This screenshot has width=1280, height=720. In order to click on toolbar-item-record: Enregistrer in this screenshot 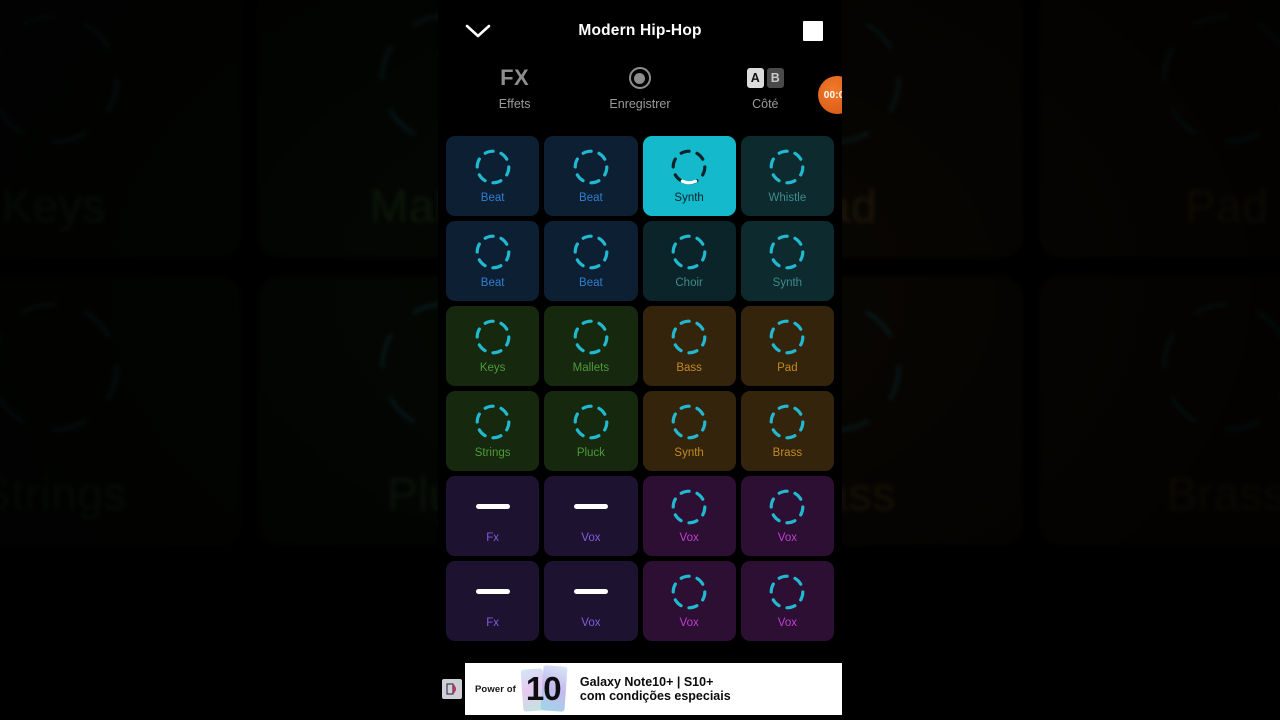, I will do `click(640, 86)`.